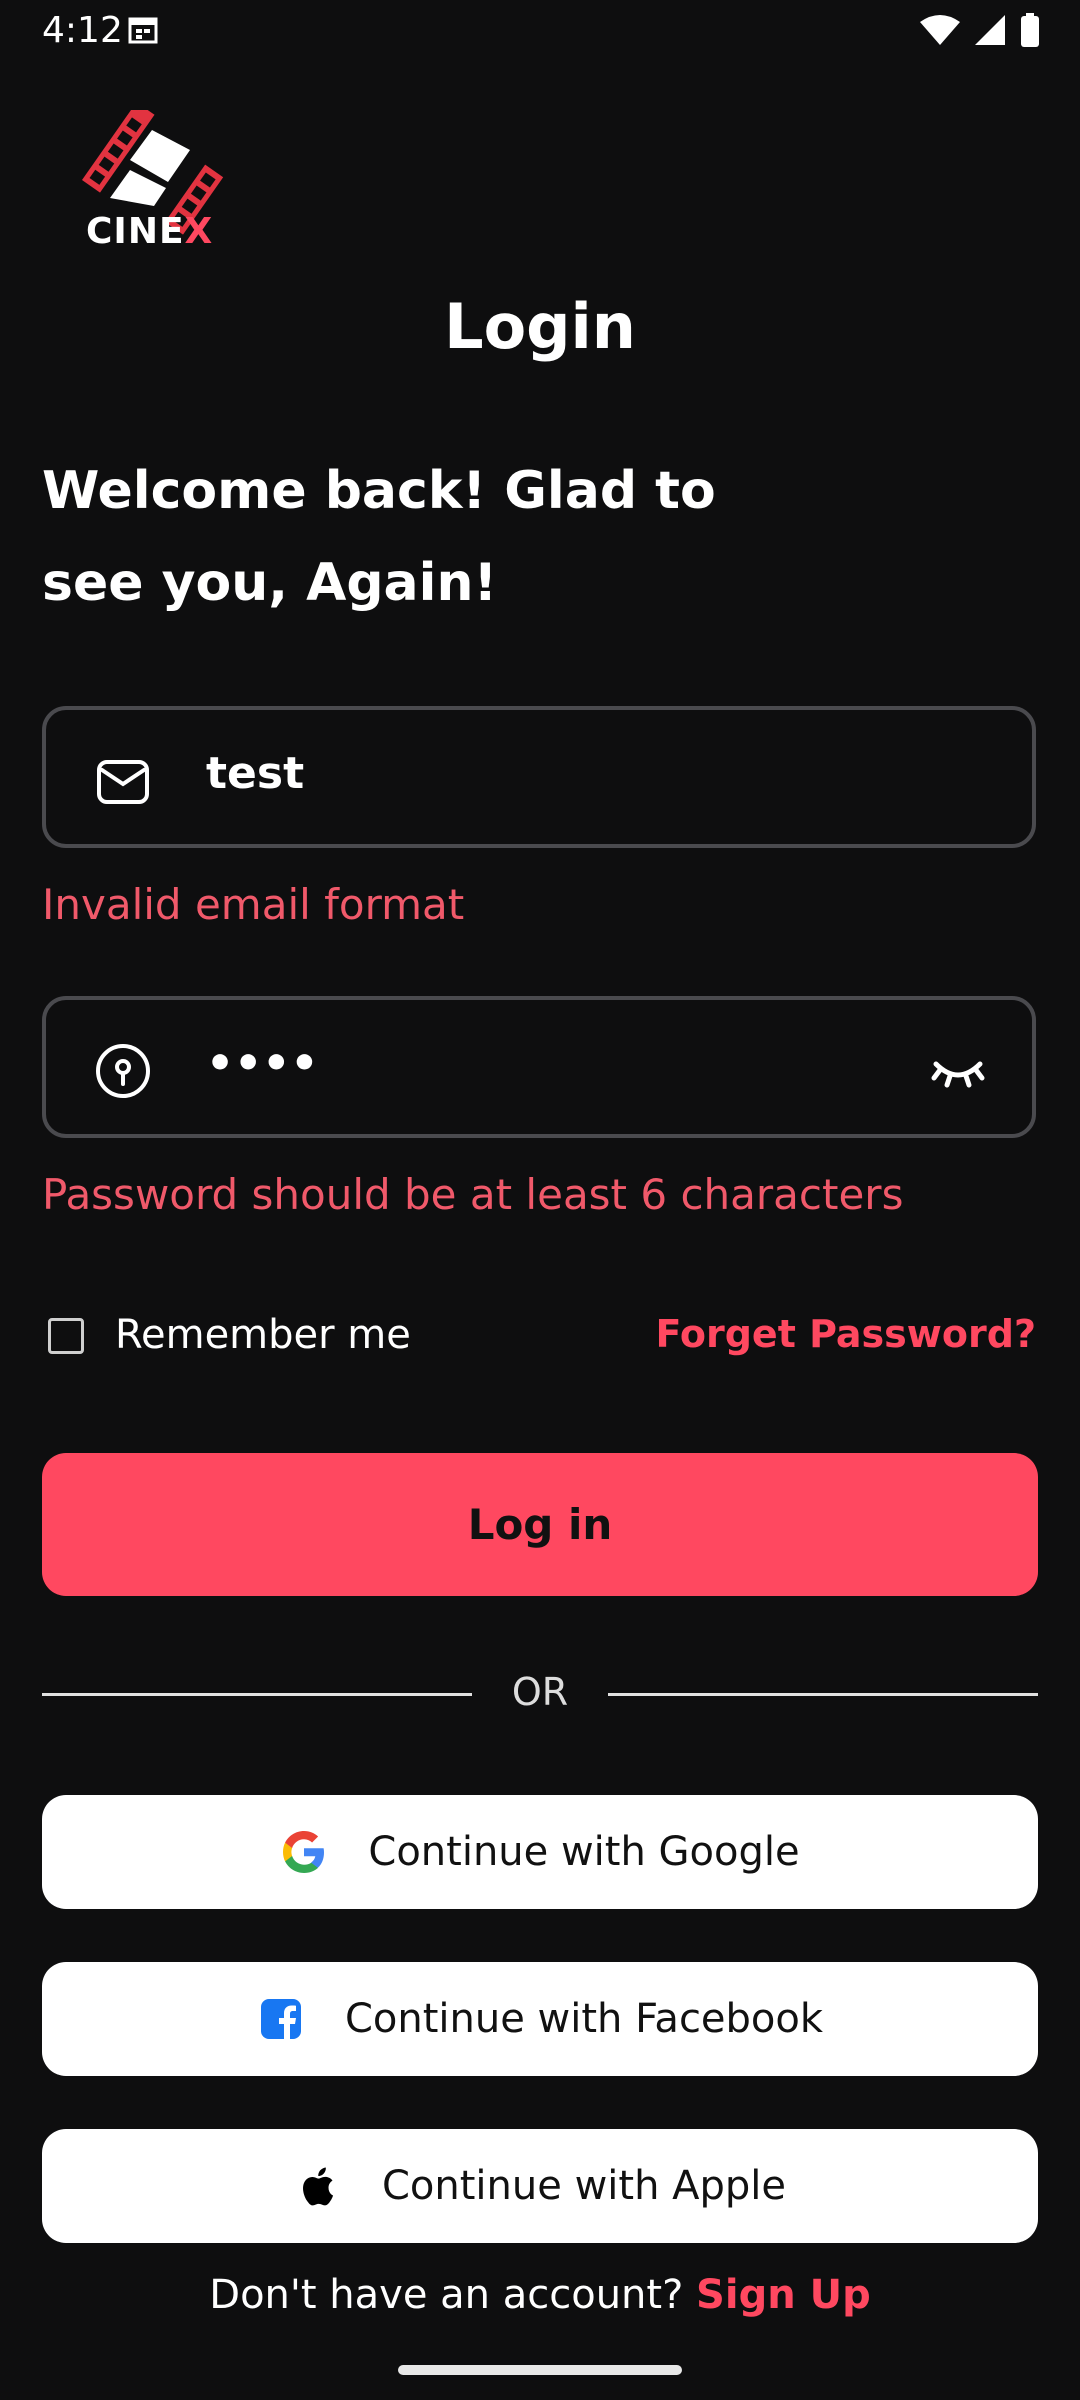 The image size is (1080, 2400). What do you see at coordinates (584, 2186) in the screenshot?
I see `apple-login-label: Continue with Apple` at bounding box center [584, 2186].